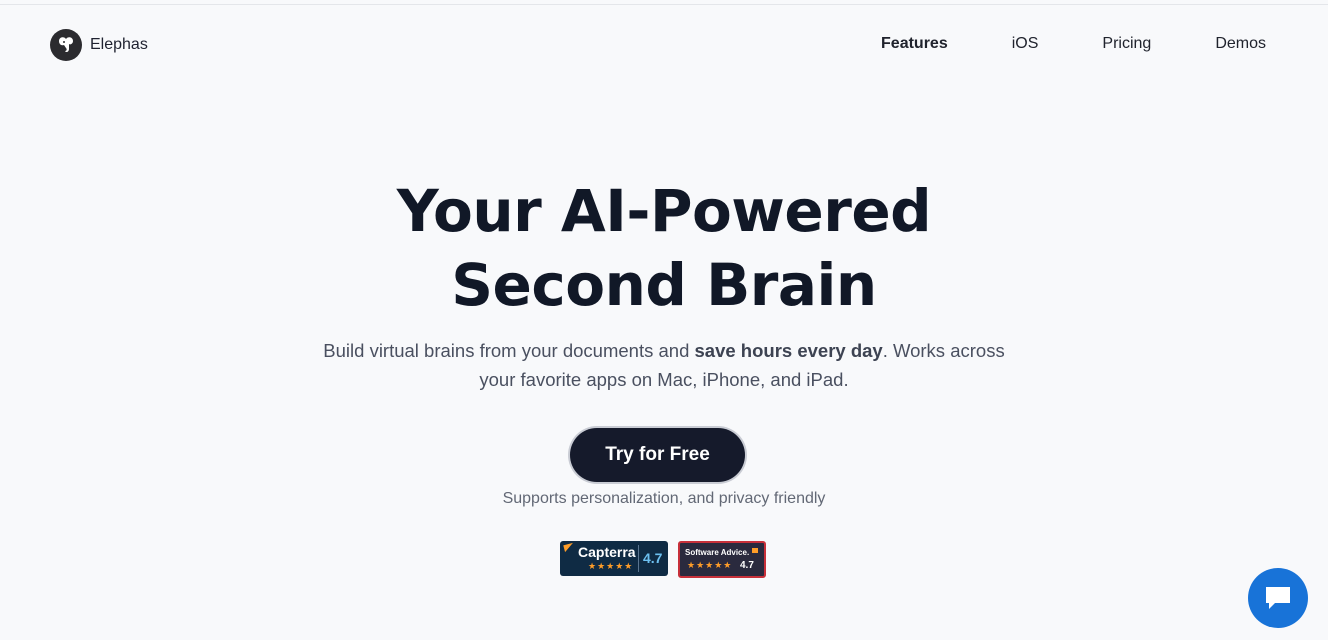 This screenshot has height=640, width=1328. I want to click on capterra-flag-icon, so click(569, 547).